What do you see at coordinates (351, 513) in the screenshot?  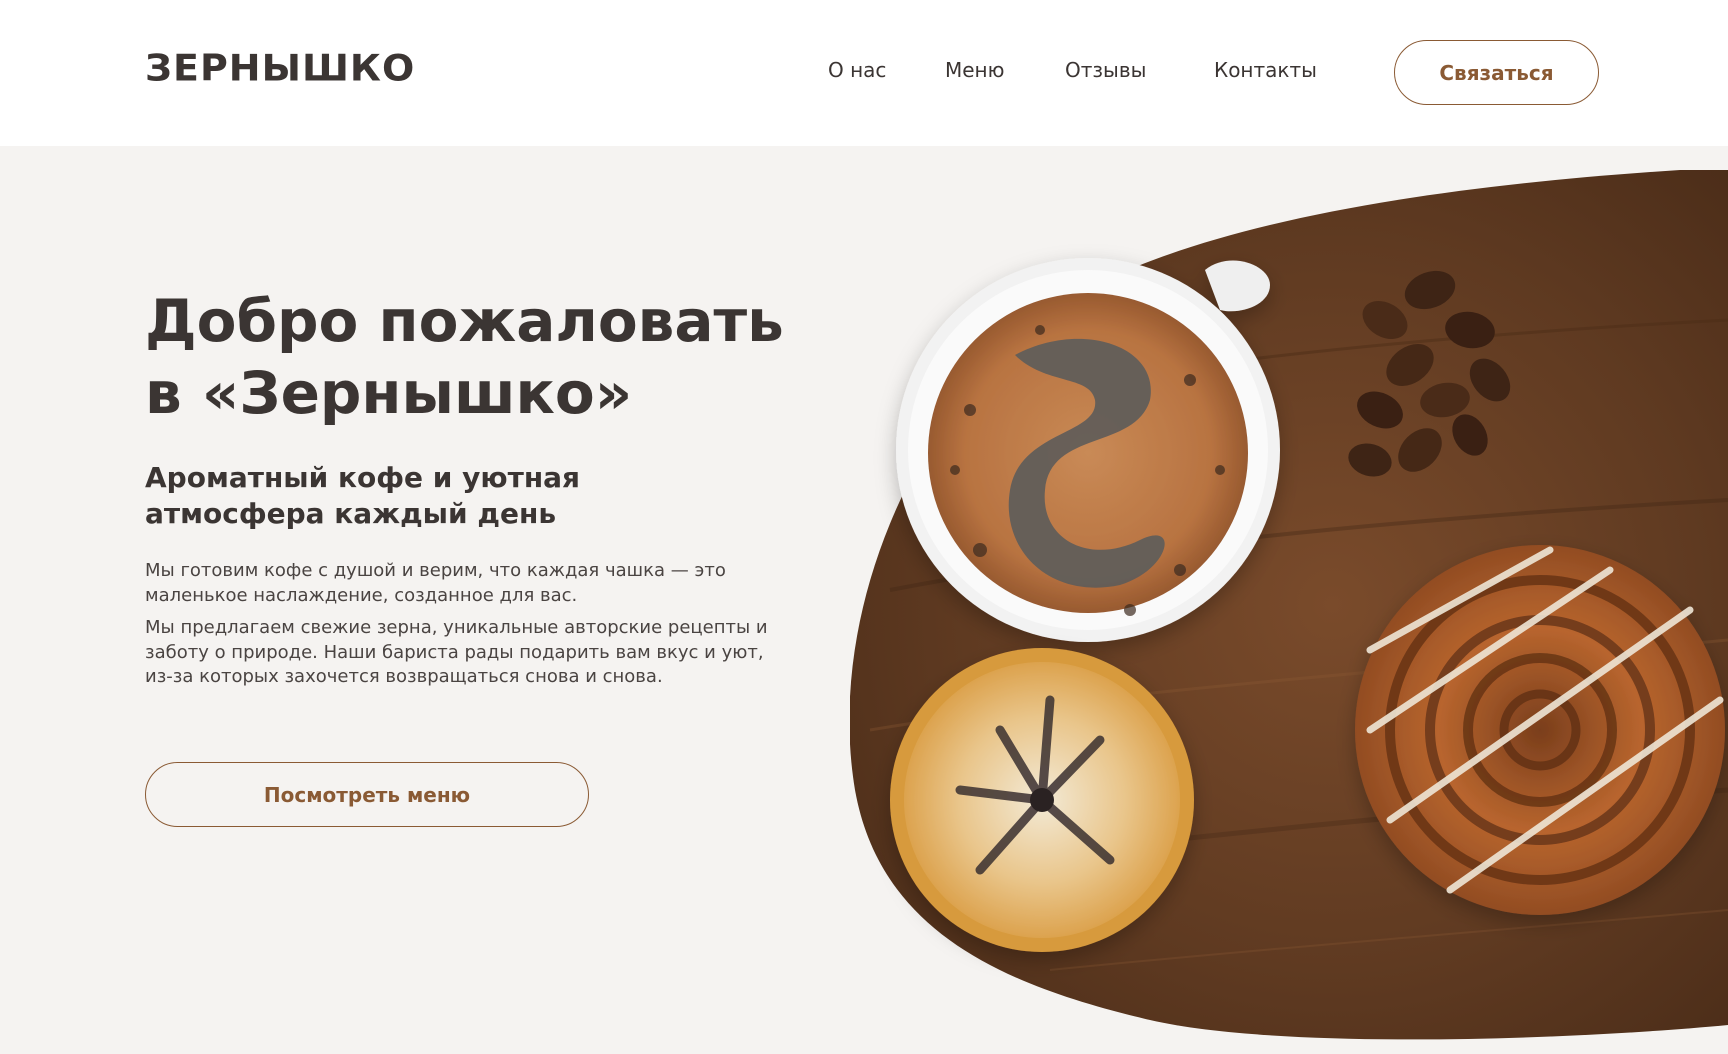 I see `hero-subtitle-line2: атмосфера каждый день` at bounding box center [351, 513].